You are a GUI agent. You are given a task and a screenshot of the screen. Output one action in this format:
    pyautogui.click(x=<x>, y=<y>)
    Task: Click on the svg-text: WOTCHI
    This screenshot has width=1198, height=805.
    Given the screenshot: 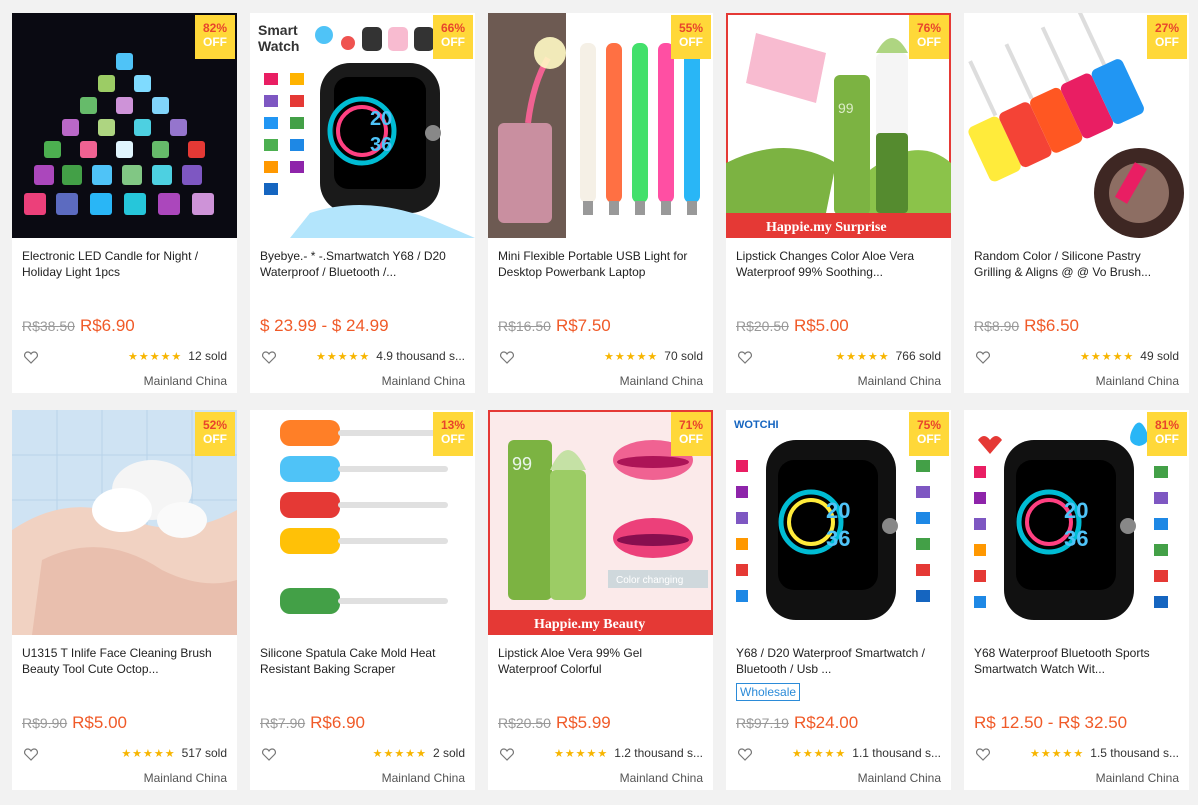 What is the action you would take?
    pyautogui.click(x=756, y=425)
    